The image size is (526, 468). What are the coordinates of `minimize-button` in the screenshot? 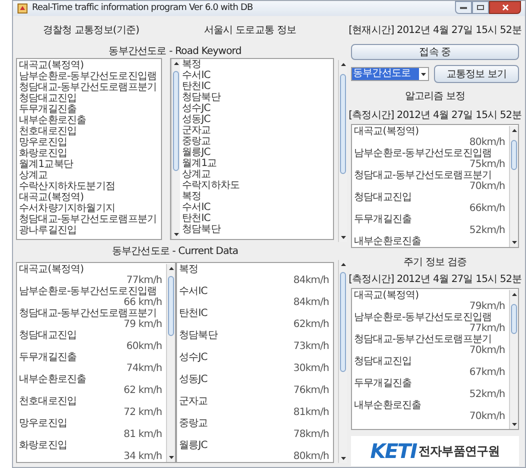 It's located at (463, 7).